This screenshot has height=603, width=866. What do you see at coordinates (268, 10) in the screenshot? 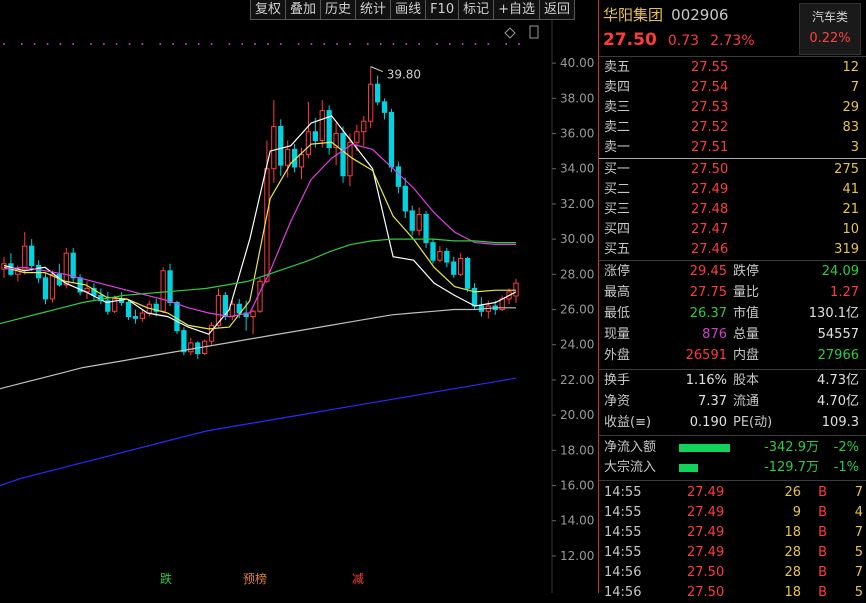
I see `toolbar-button: 复权` at bounding box center [268, 10].